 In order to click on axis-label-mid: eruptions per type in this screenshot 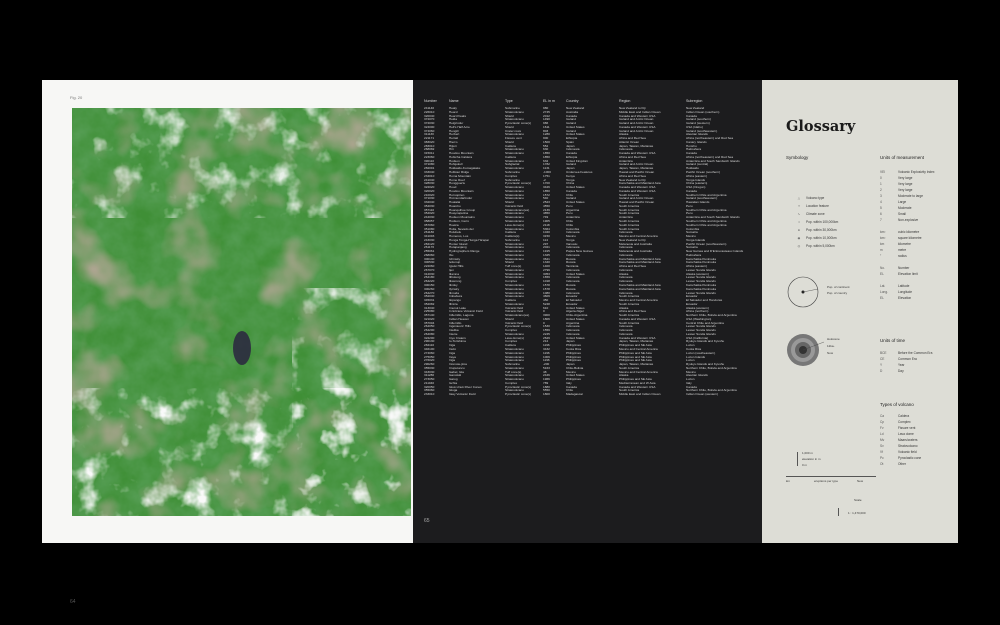, I will do `click(826, 481)`.